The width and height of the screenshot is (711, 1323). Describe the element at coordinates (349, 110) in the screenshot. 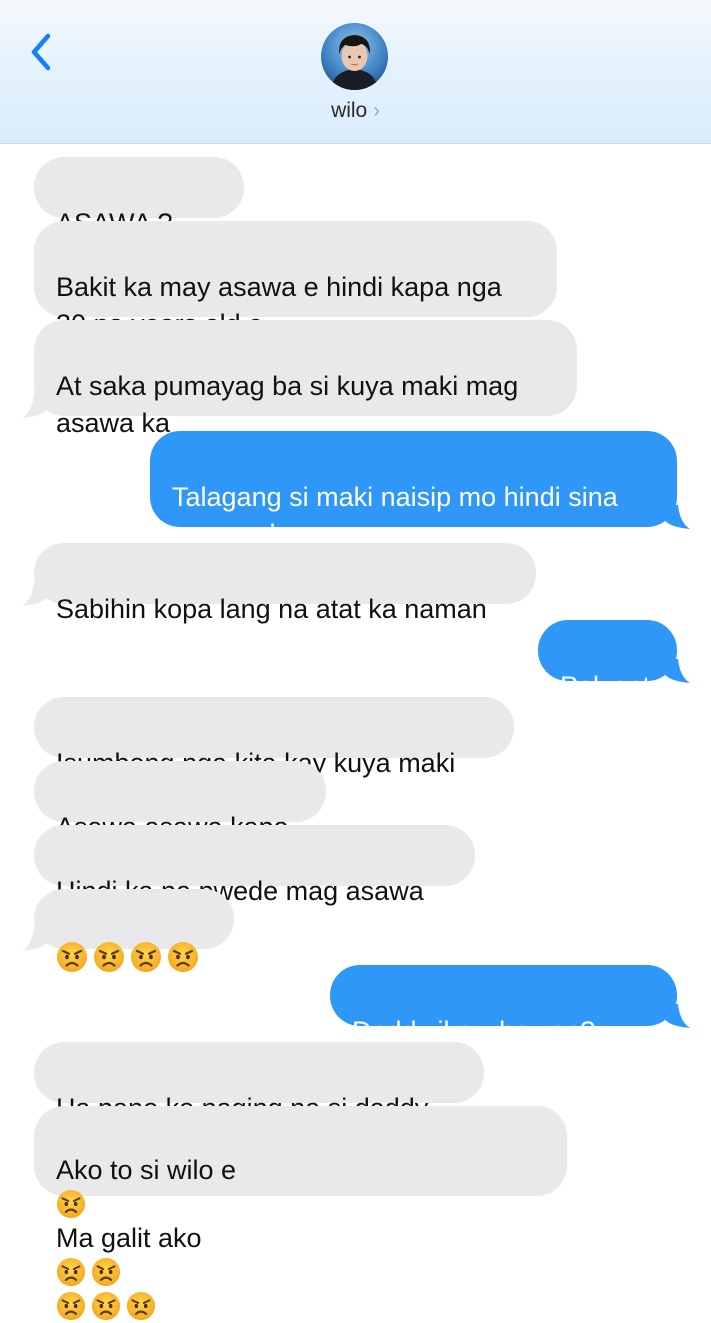

I see `contact-name: wilo` at that location.